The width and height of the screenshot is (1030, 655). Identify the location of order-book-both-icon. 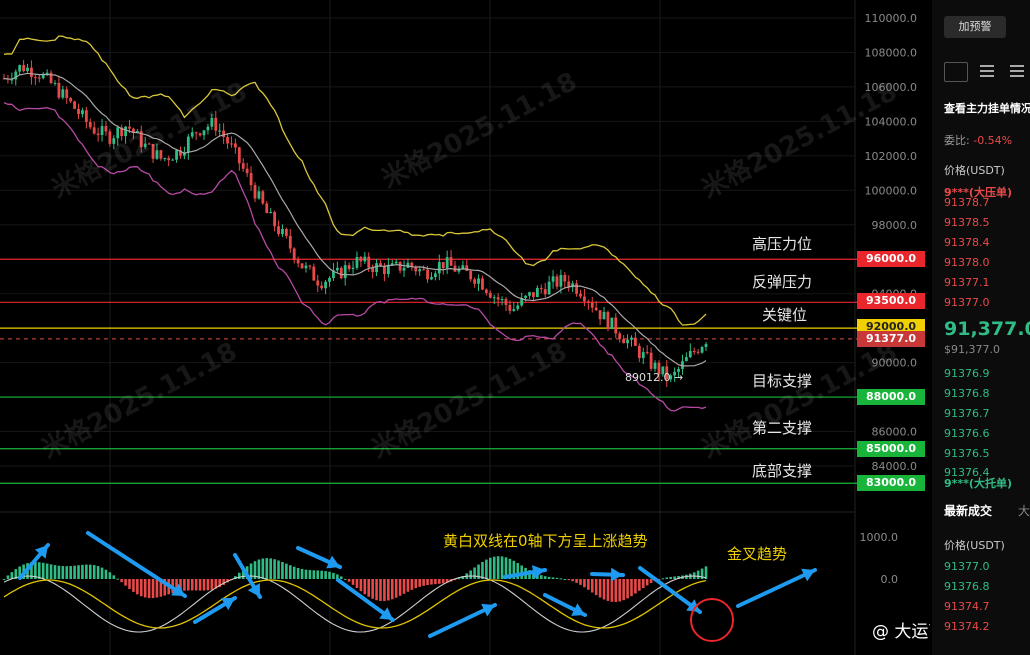
(956, 72).